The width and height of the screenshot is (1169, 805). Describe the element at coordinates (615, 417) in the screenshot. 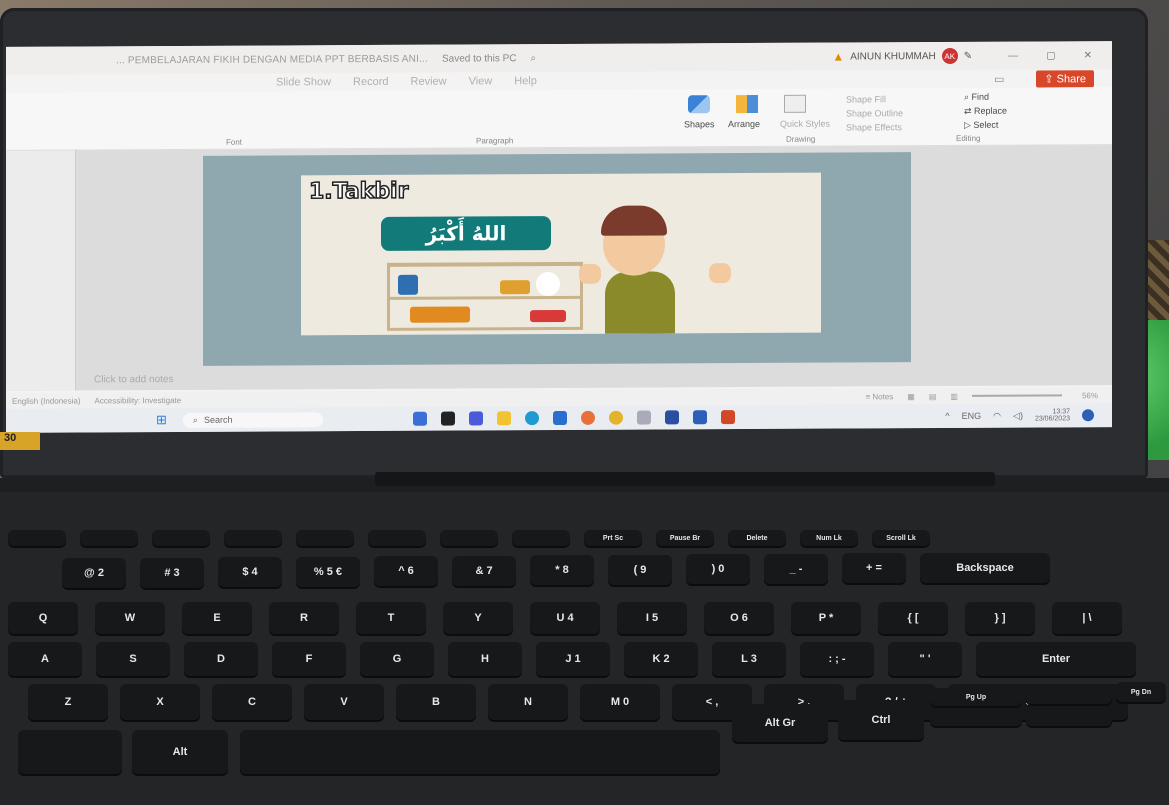

I see `chrome-icon` at that location.